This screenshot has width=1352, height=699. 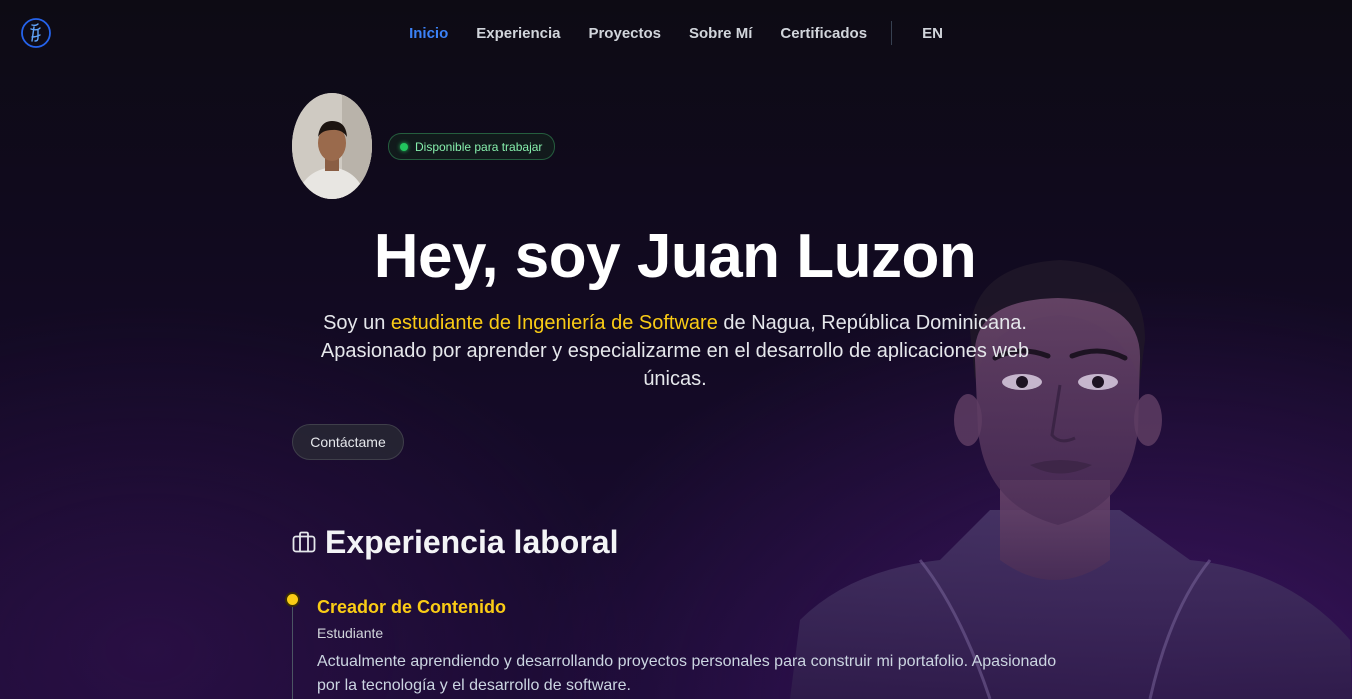 I want to click on availability-badge: Disponible para trabajar, so click(x=472, y=146).